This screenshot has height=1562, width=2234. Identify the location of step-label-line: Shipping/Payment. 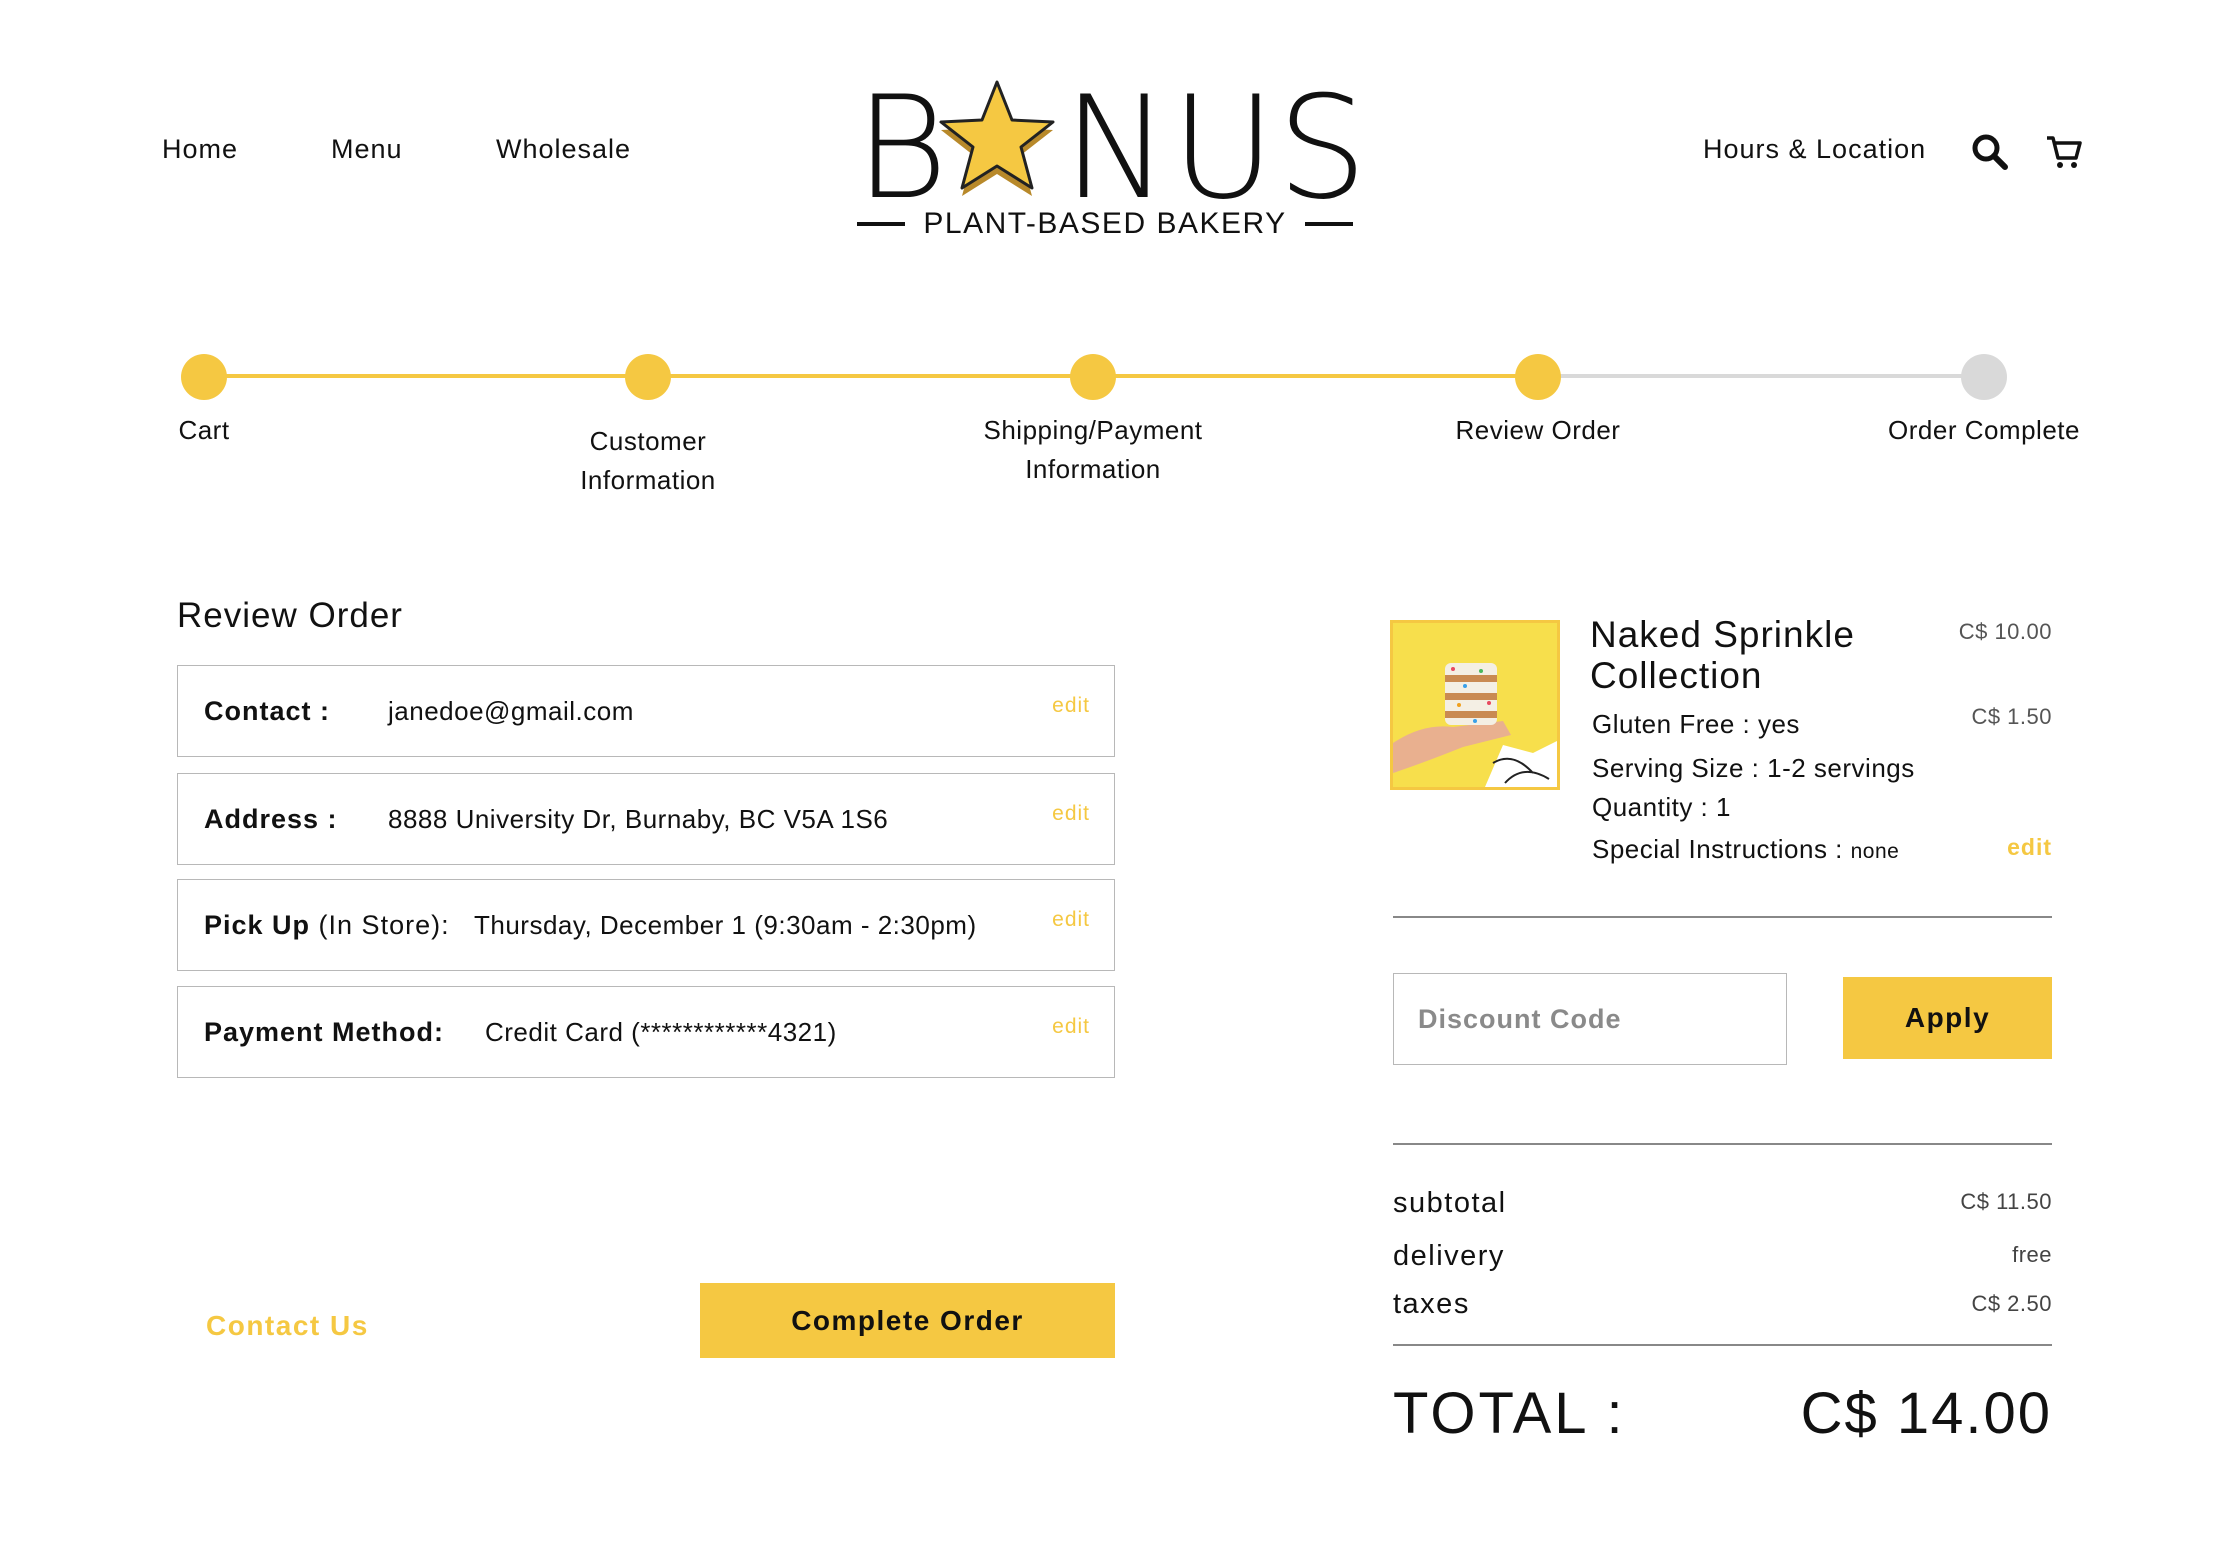
(1093, 430).